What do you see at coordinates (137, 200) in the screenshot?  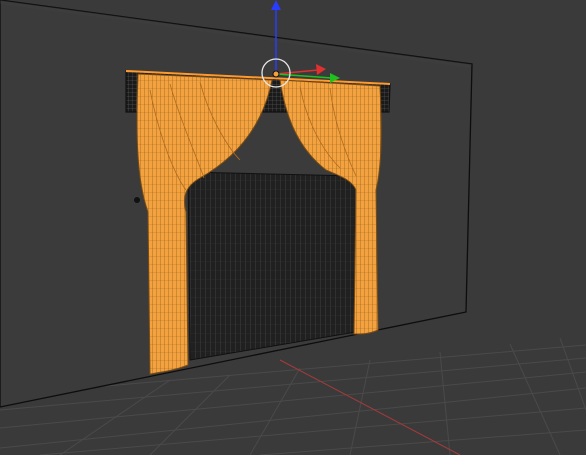 I see `pivot-marker` at bounding box center [137, 200].